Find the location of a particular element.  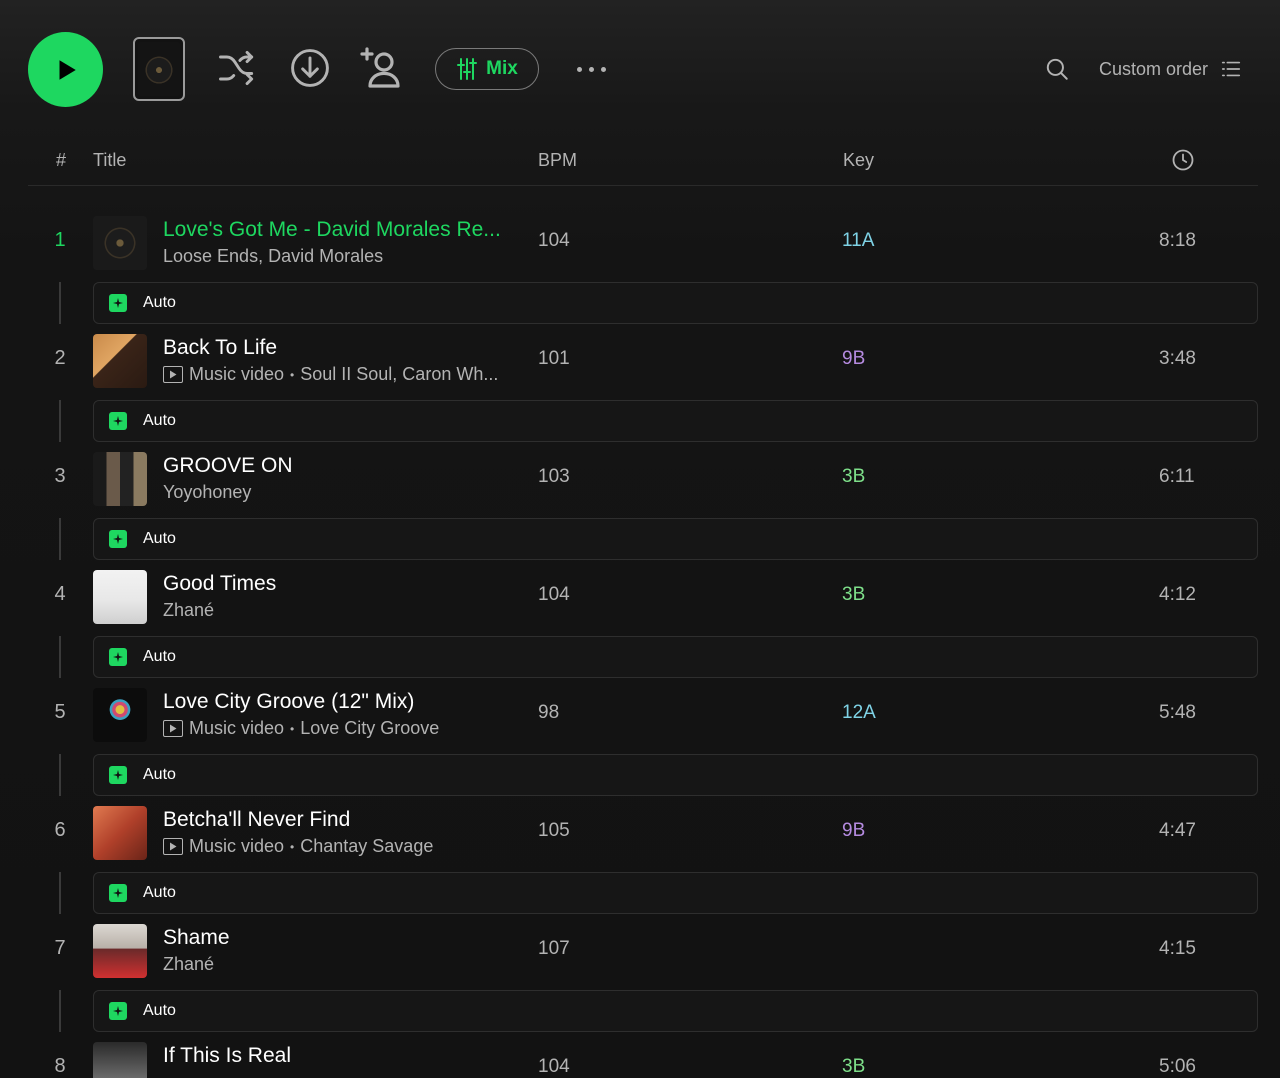

download-button is located at coordinates (310, 68).